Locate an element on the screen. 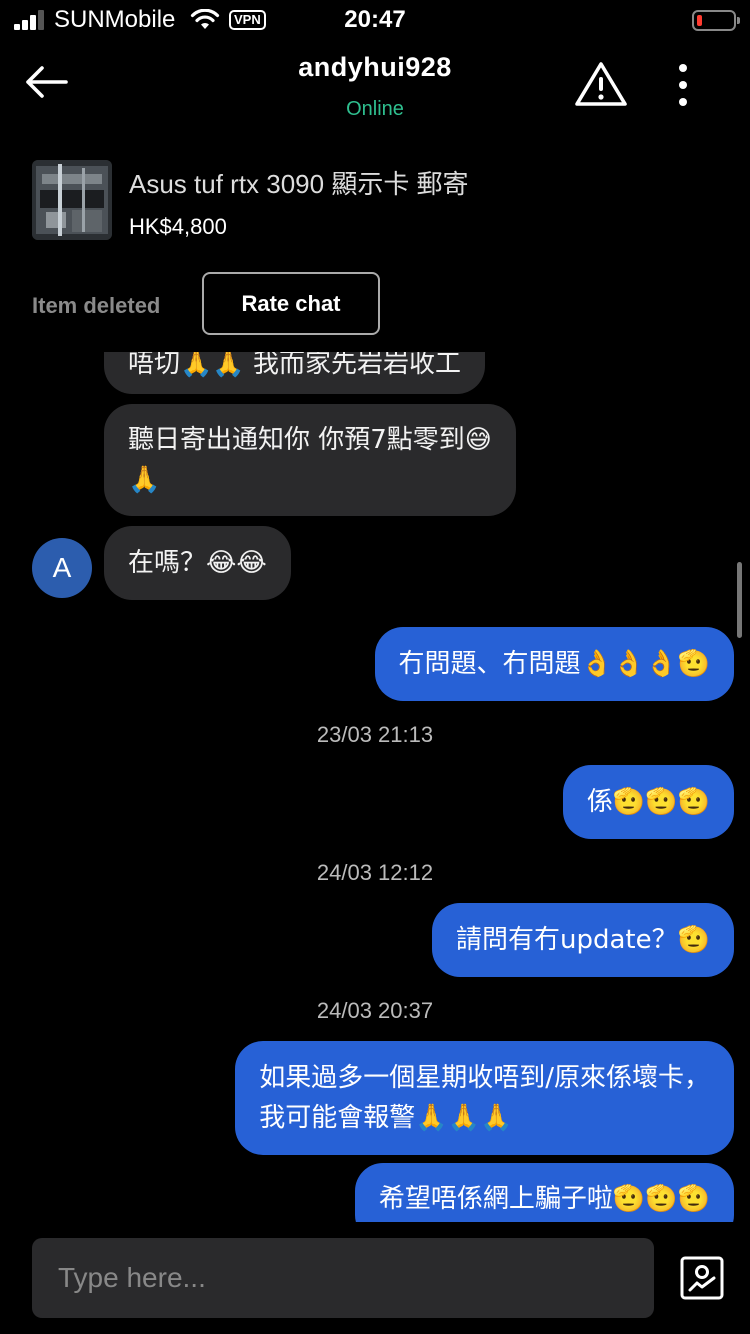 Image resolution: width=750 pixels, height=1334 pixels. message-text: 🙏 is located at coordinates (144, 480).